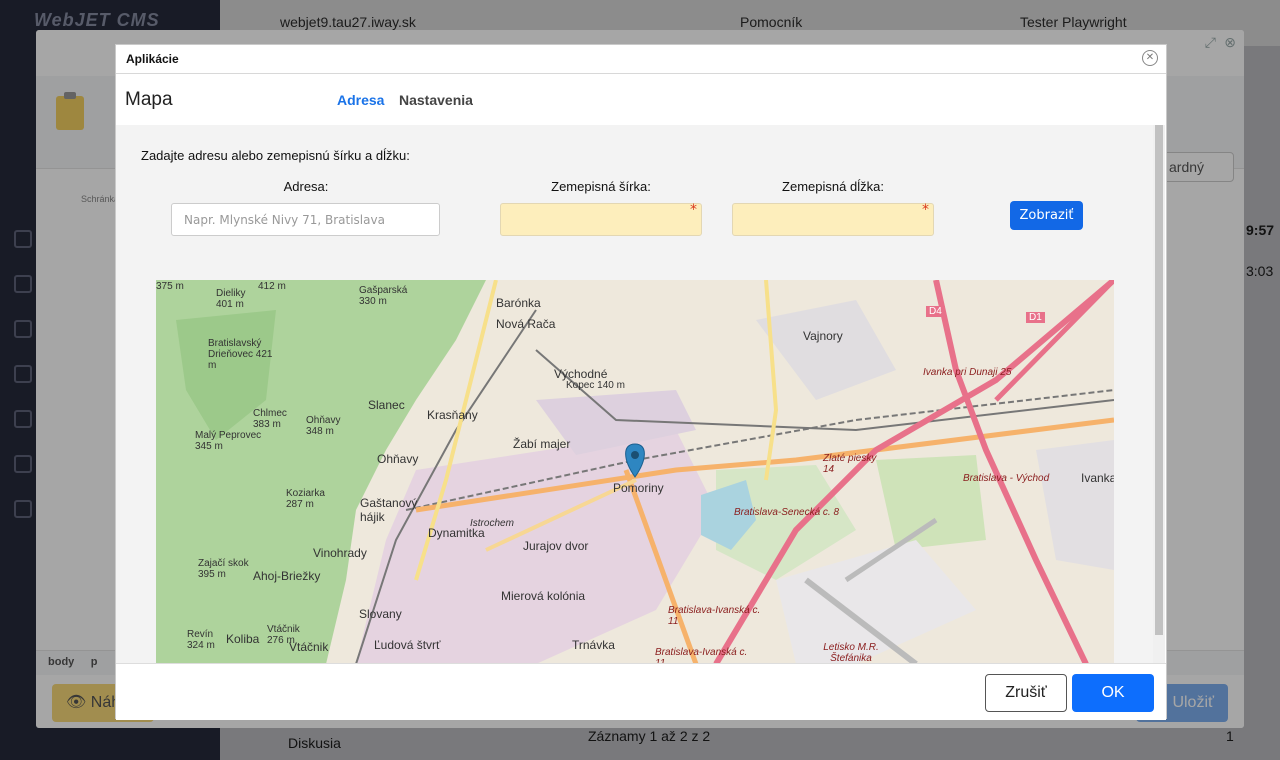 This screenshot has width=1280, height=760. Describe the element at coordinates (581, 374) in the screenshot. I see `map-place: Východné` at that location.